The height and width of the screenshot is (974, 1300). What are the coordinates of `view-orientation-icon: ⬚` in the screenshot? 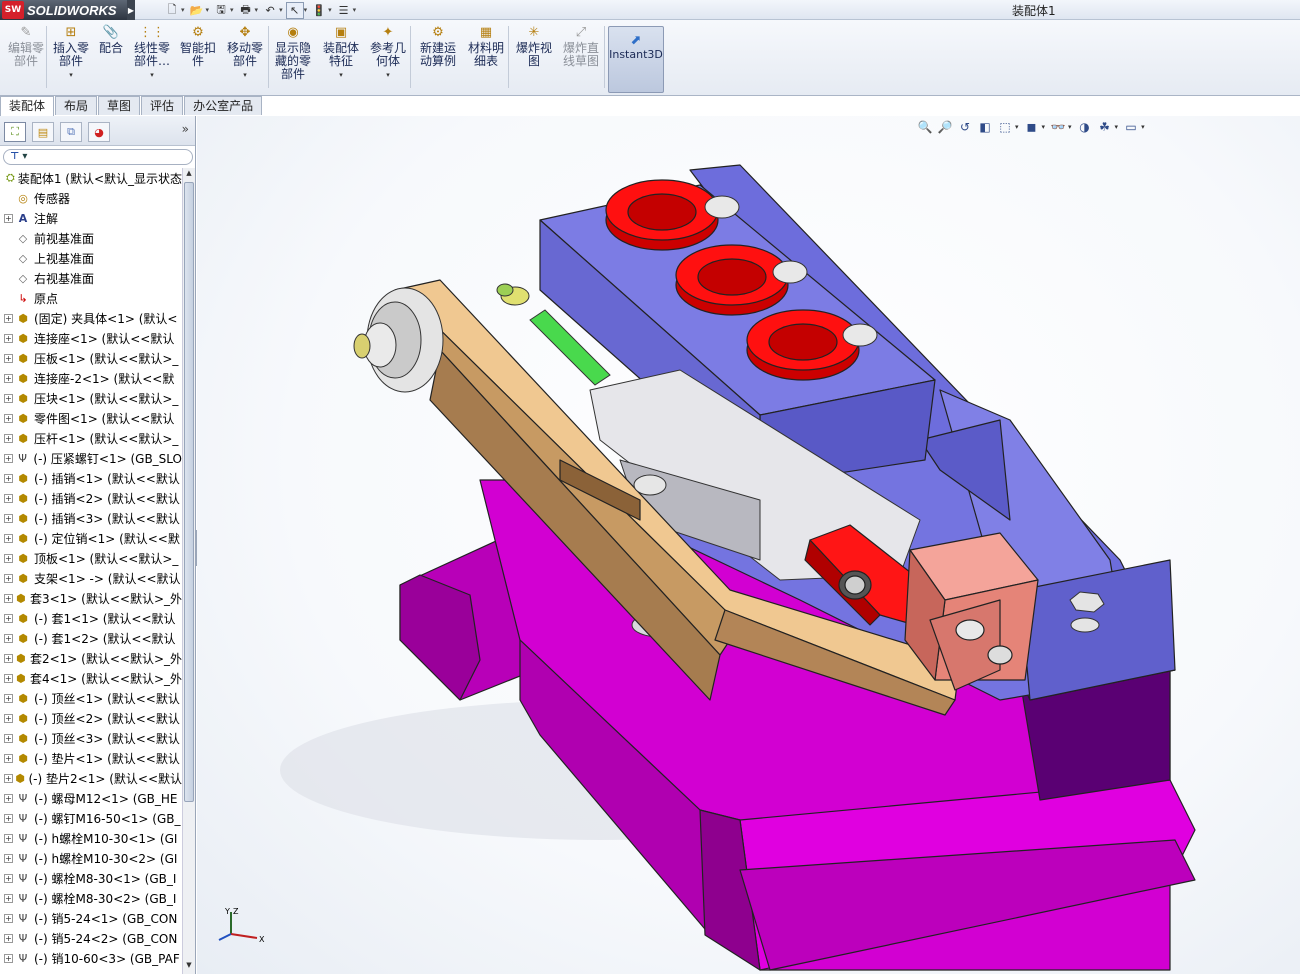 It's located at (1005, 127).